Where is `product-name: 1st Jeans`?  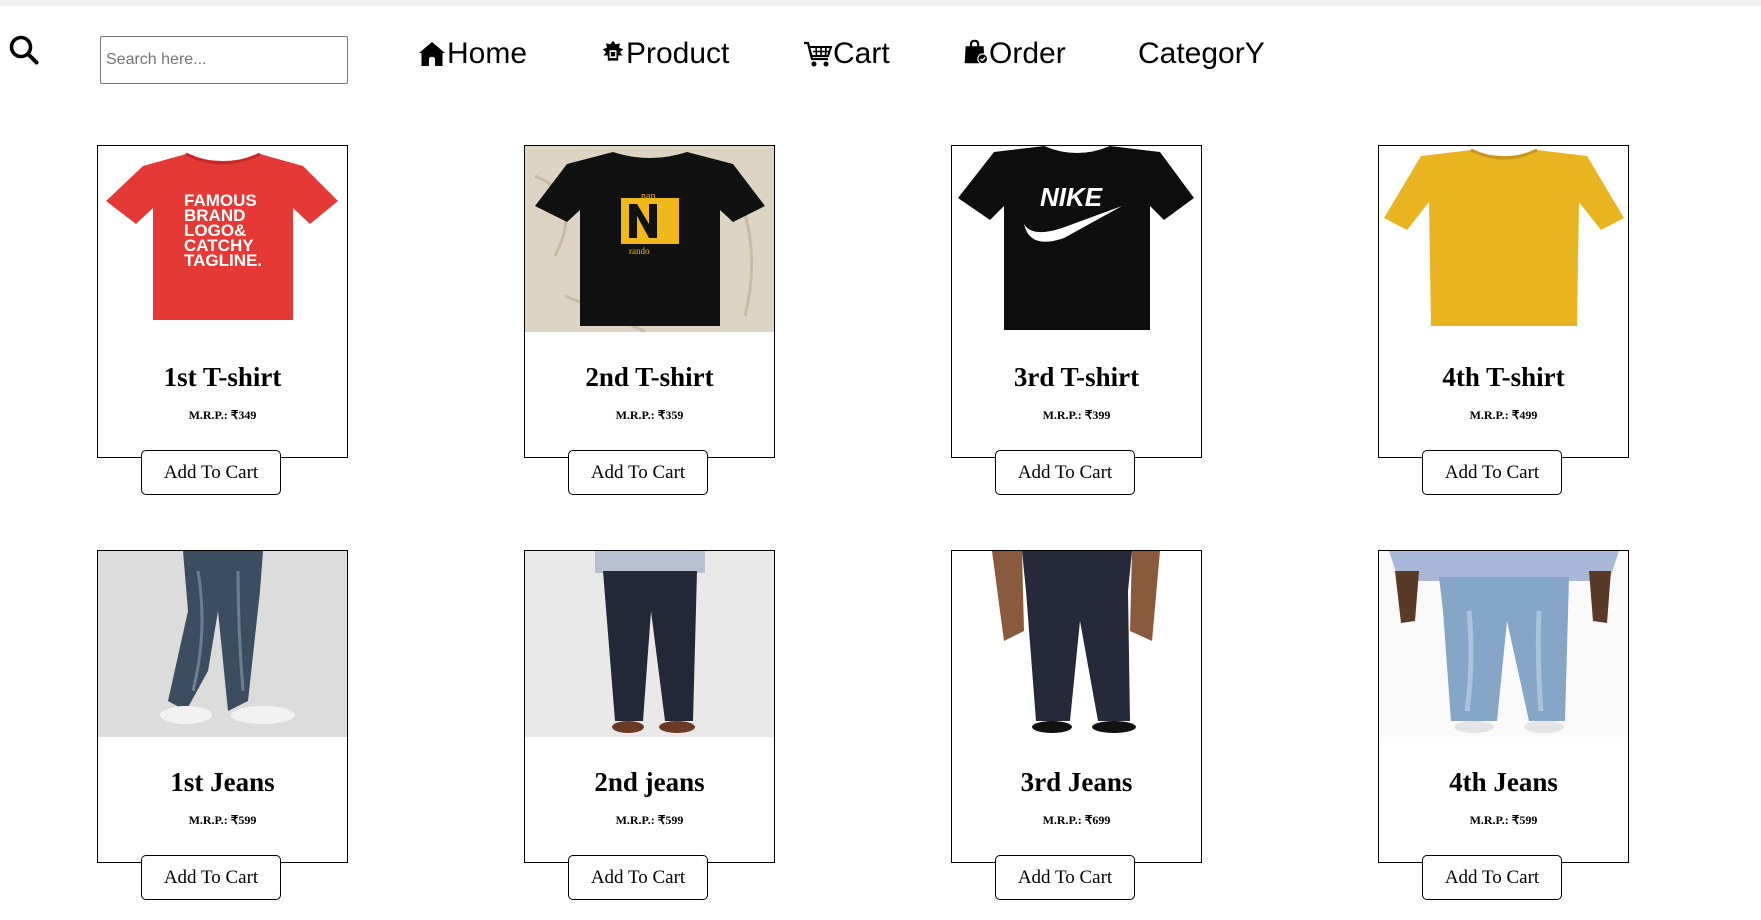 product-name: 1st Jeans is located at coordinates (222, 782).